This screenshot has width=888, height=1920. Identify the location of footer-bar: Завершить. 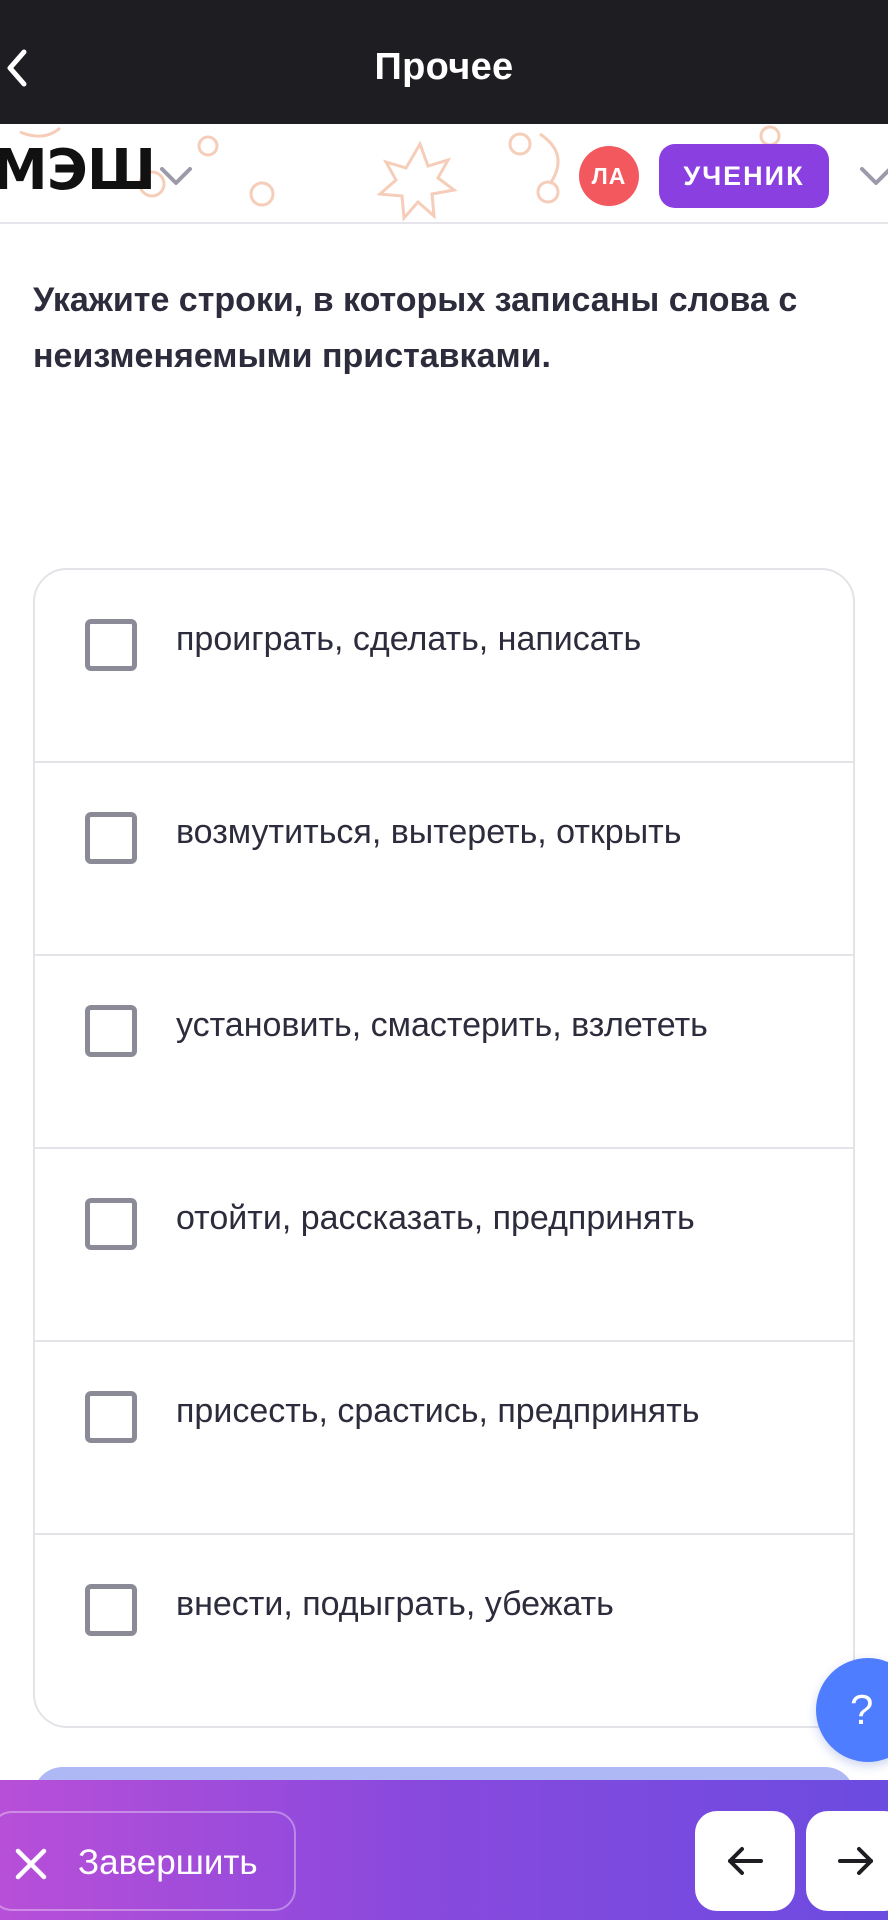
(444, 1850).